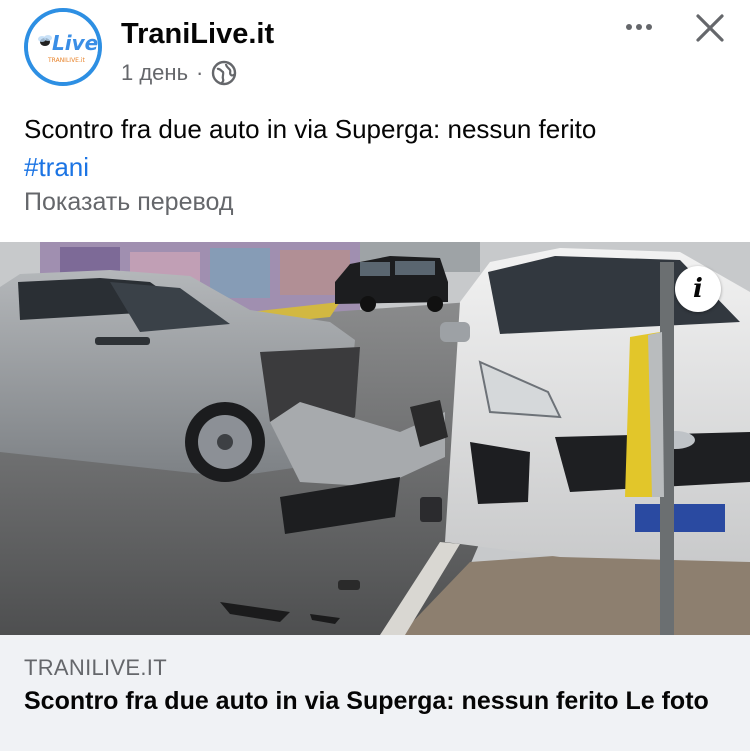  Describe the element at coordinates (224, 73) in the screenshot. I see `globe-icon` at that location.